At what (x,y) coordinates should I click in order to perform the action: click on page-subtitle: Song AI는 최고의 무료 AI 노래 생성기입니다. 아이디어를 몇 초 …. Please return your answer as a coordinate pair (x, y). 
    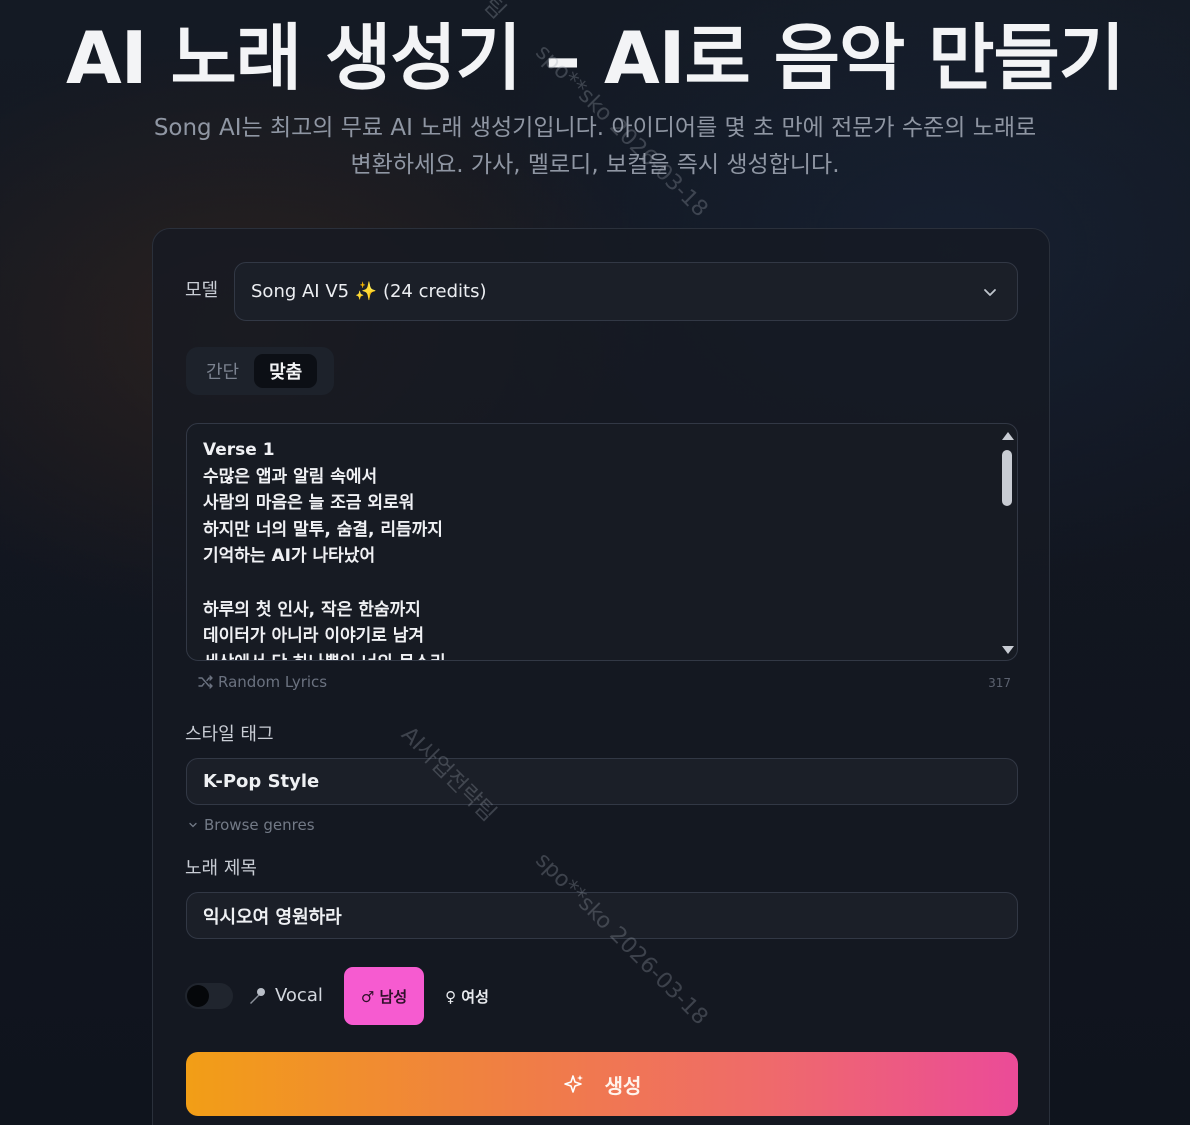
    Looking at the image, I should click on (595, 146).